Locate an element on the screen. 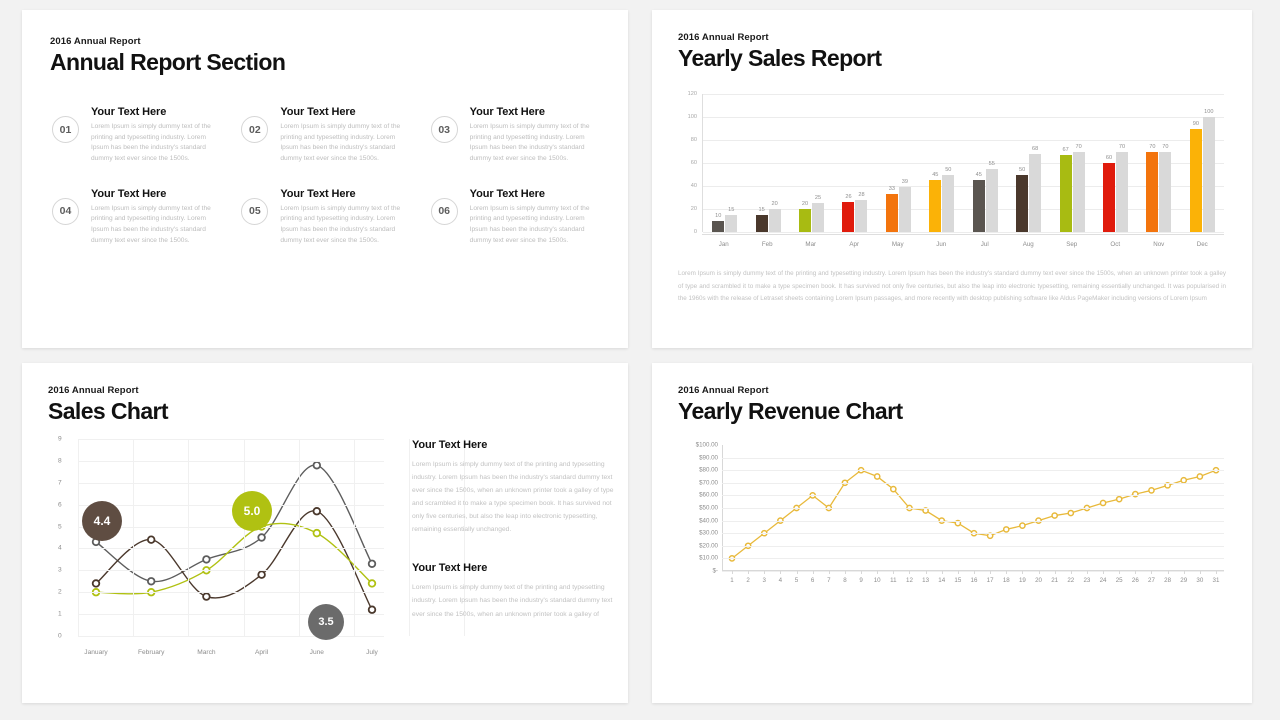 This screenshot has height=720, width=1280. y-tick-label: $100.00 is located at coordinates (706, 445).